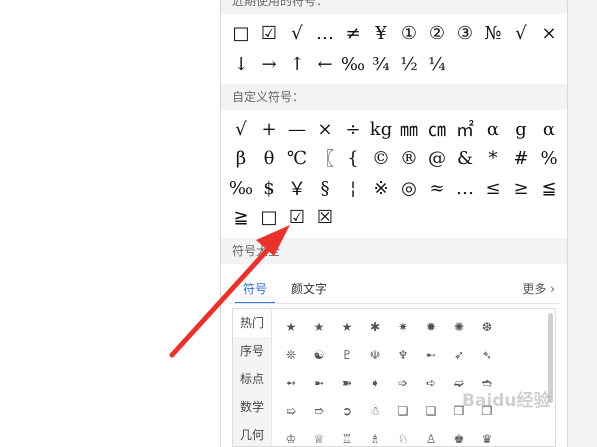  Describe the element at coordinates (381, 158) in the screenshot. I see `symbol-cell: ©` at that location.